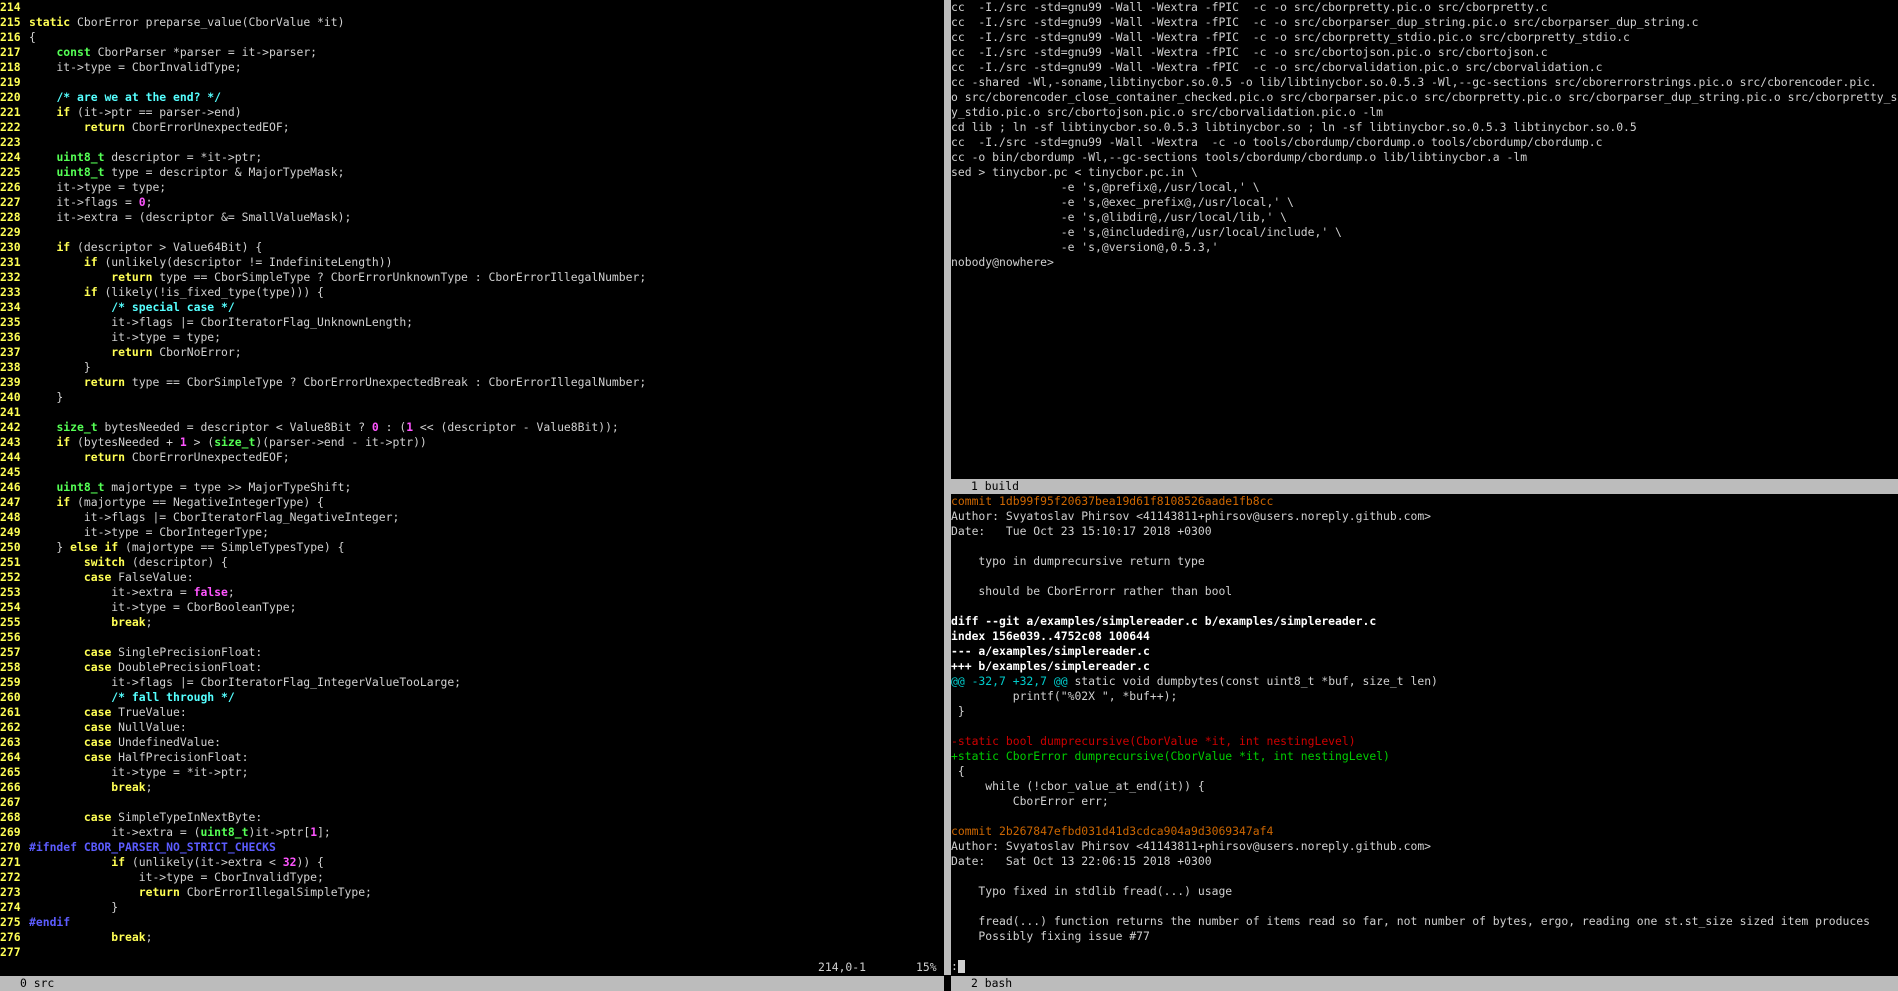 This screenshot has width=1898, height=991. What do you see at coordinates (10, 52) in the screenshot?
I see `line-number: 217` at bounding box center [10, 52].